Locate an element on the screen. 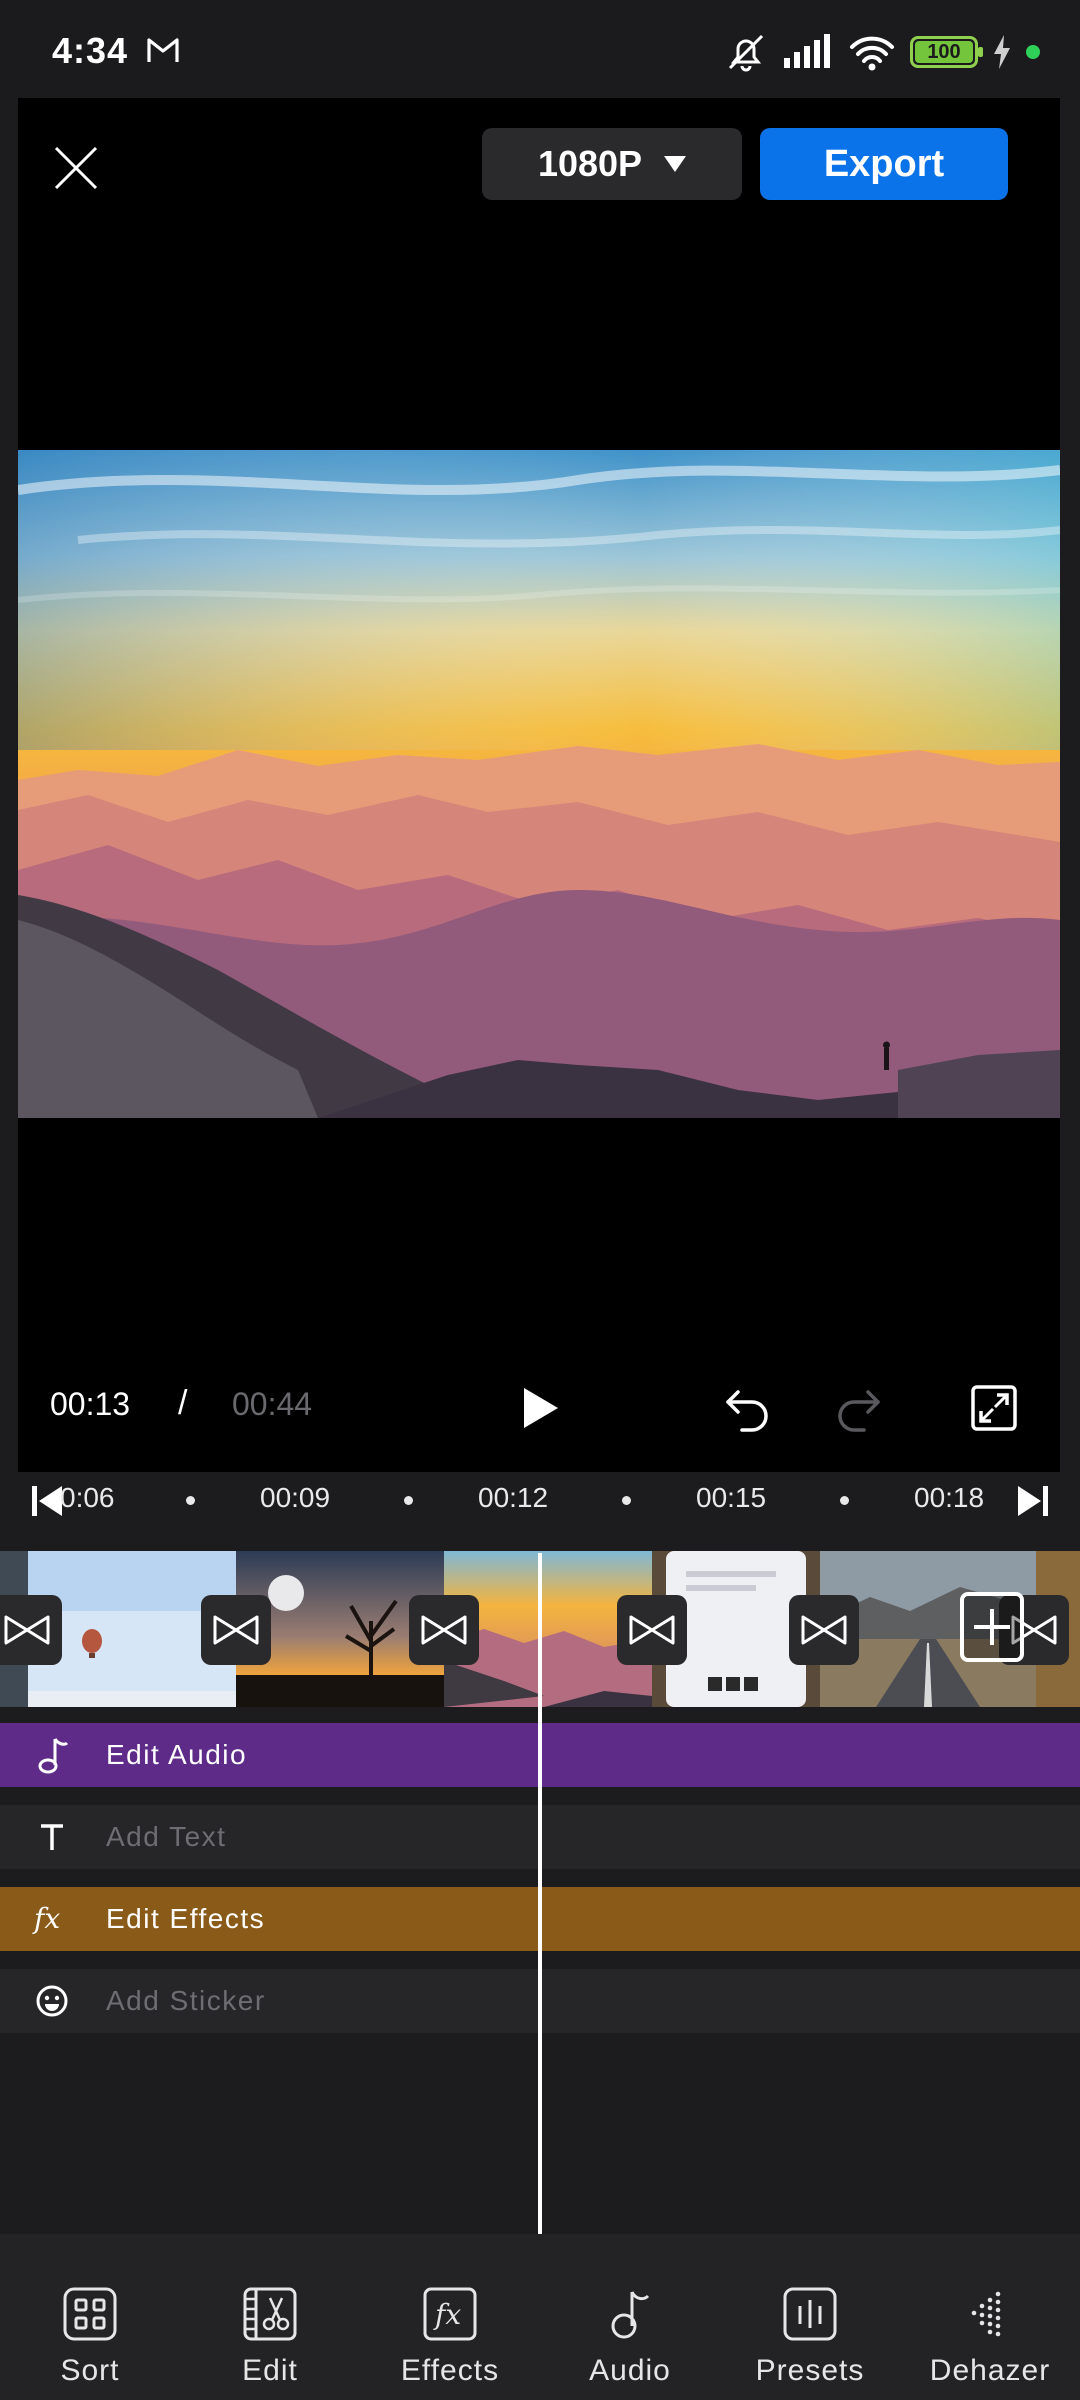 Image resolution: width=1080 pixels, height=2400 pixels. battery-level: 100 is located at coordinates (944, 51).